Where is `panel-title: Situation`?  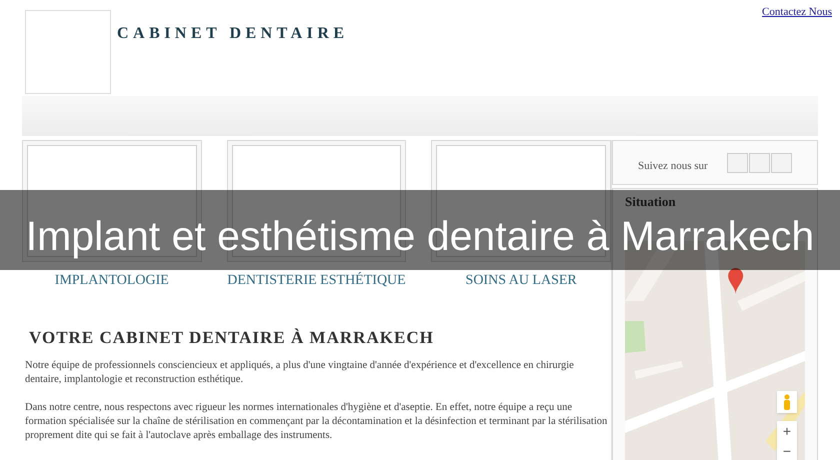
panel-title: Situation is located at coordinates (651, 202).